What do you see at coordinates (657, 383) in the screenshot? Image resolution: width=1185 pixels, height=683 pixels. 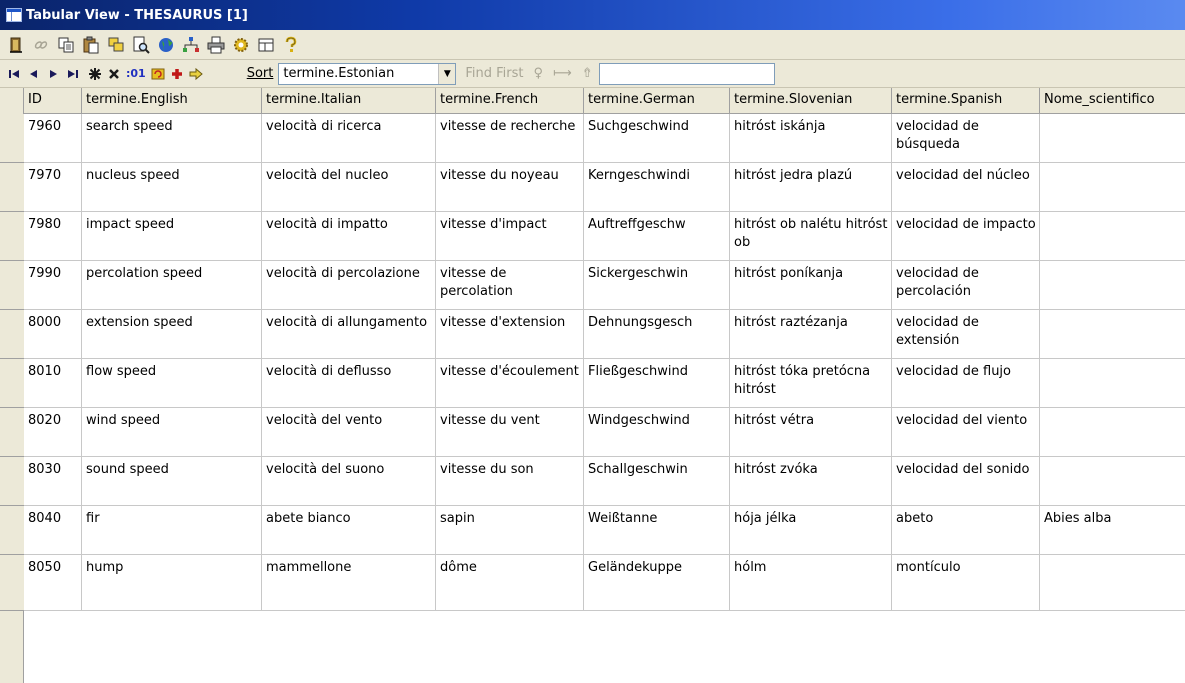 I see `table-cell: Fließgeschwind` at bounding box center [657, 383].